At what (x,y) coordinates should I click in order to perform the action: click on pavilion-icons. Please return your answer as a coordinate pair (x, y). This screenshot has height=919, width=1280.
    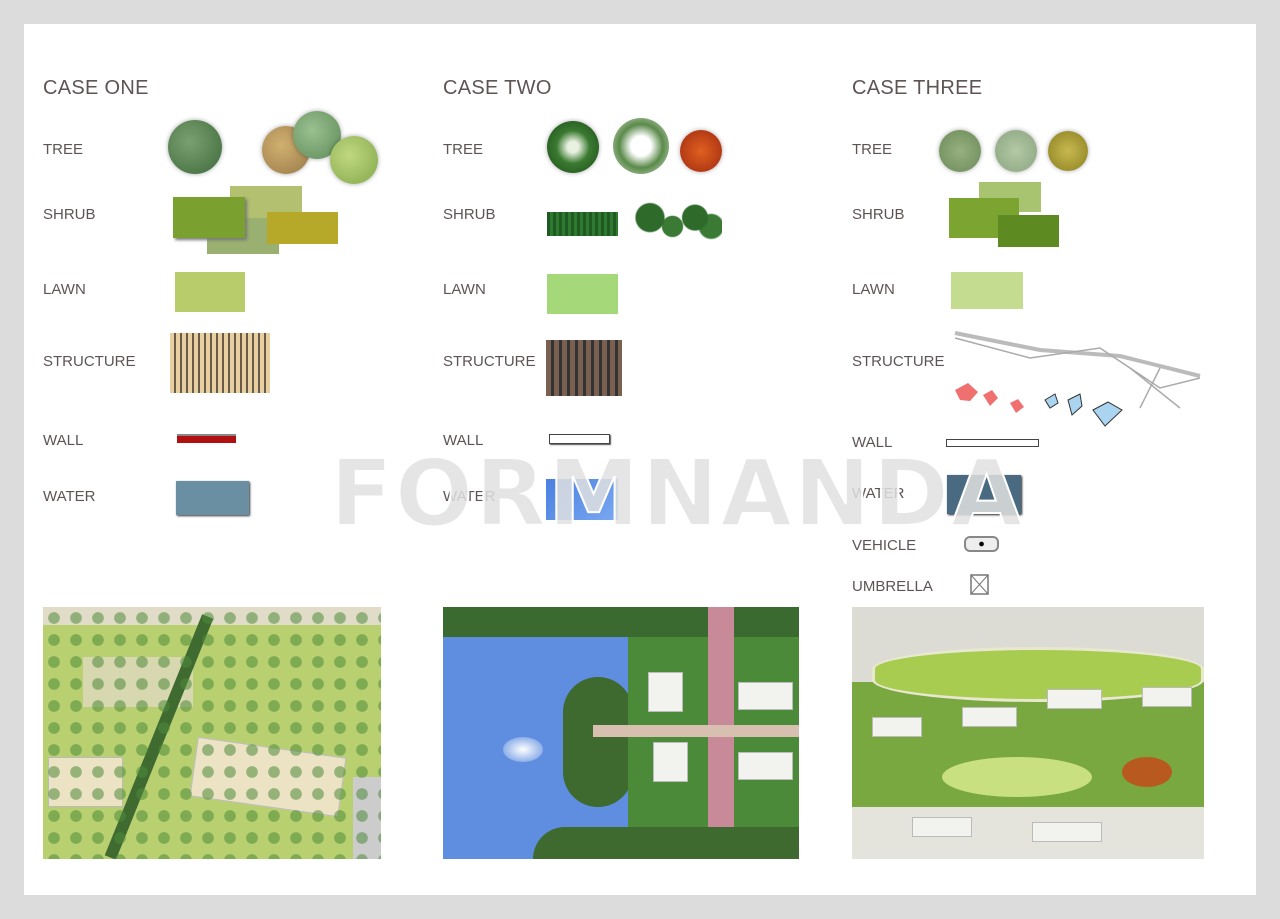
    Looking at the image, I should click on (1039, 405).